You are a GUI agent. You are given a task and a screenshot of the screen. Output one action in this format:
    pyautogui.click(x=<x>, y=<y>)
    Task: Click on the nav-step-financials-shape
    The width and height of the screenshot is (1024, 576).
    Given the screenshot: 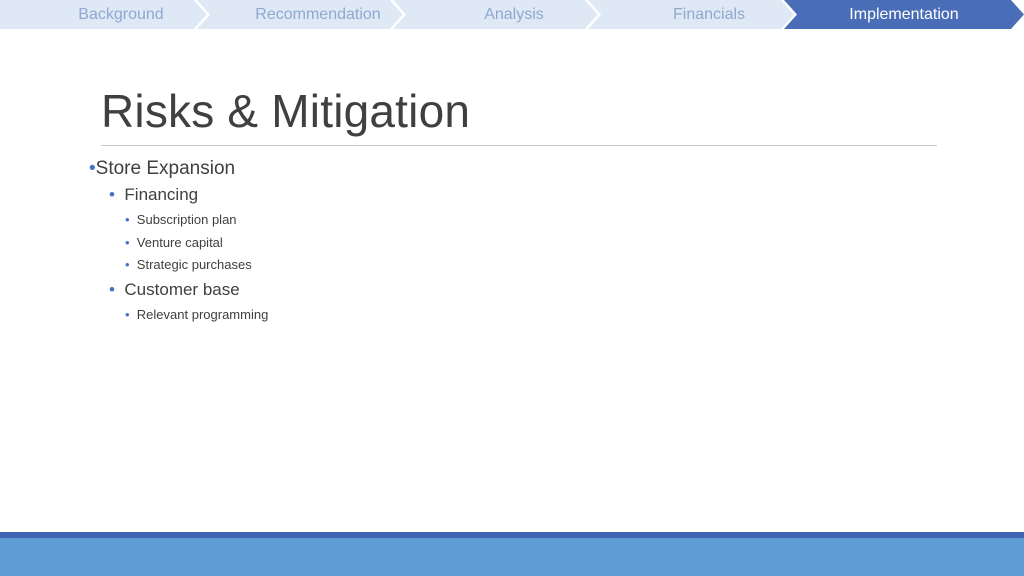 What is the action you would take?
    pyautogui.click(x=691, y=14)
    